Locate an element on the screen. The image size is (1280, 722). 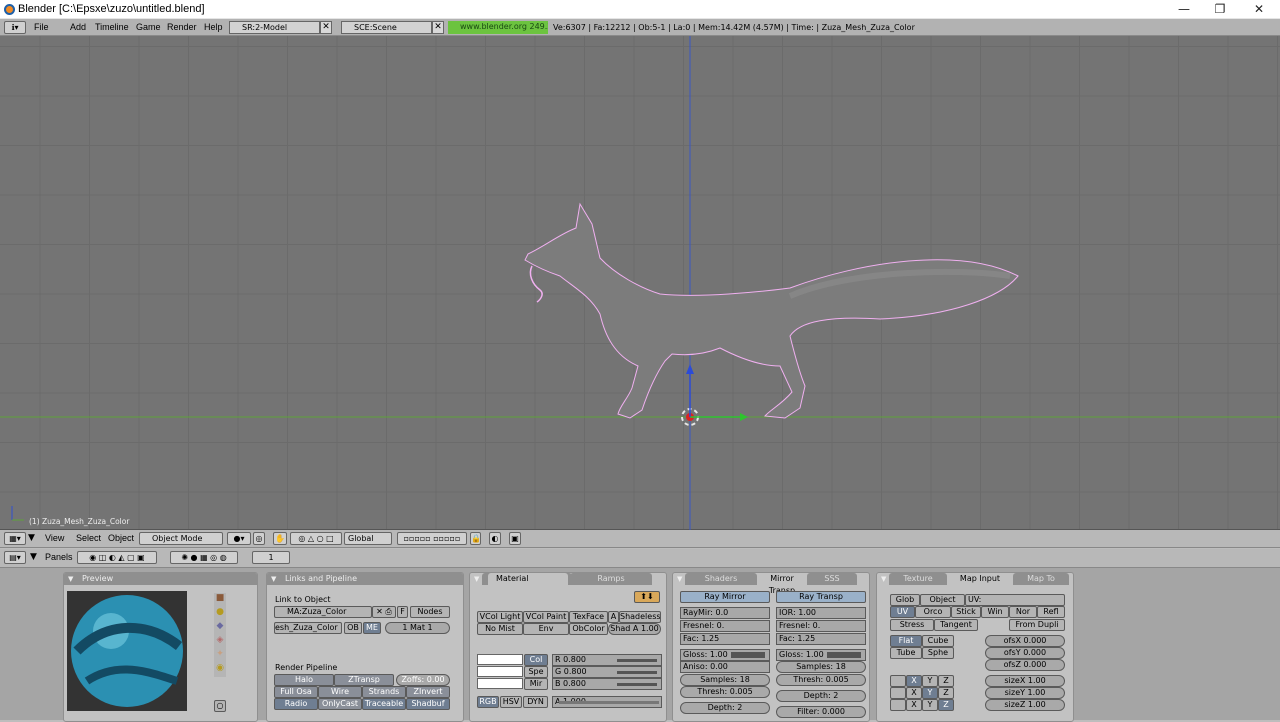
win-toggle: Win is located at coordinates (995, 612).